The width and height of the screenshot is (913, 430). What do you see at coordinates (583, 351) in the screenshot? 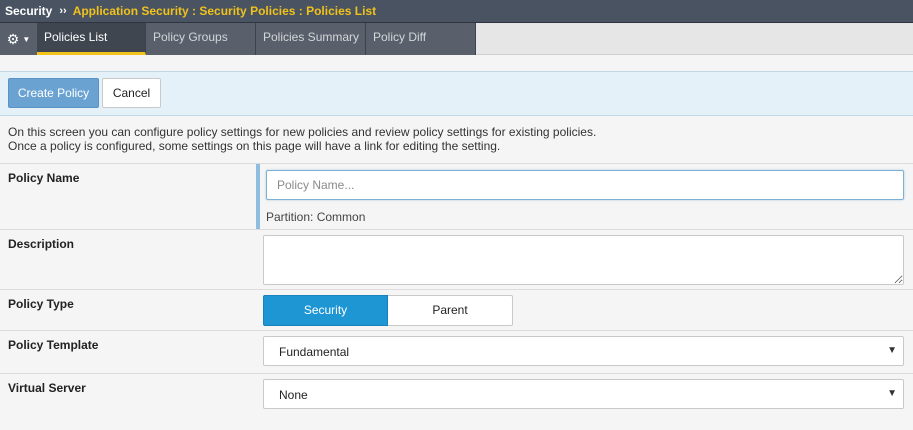
I see `policy-template-select: Fundamental ▼` at bounding box center [583, 351].